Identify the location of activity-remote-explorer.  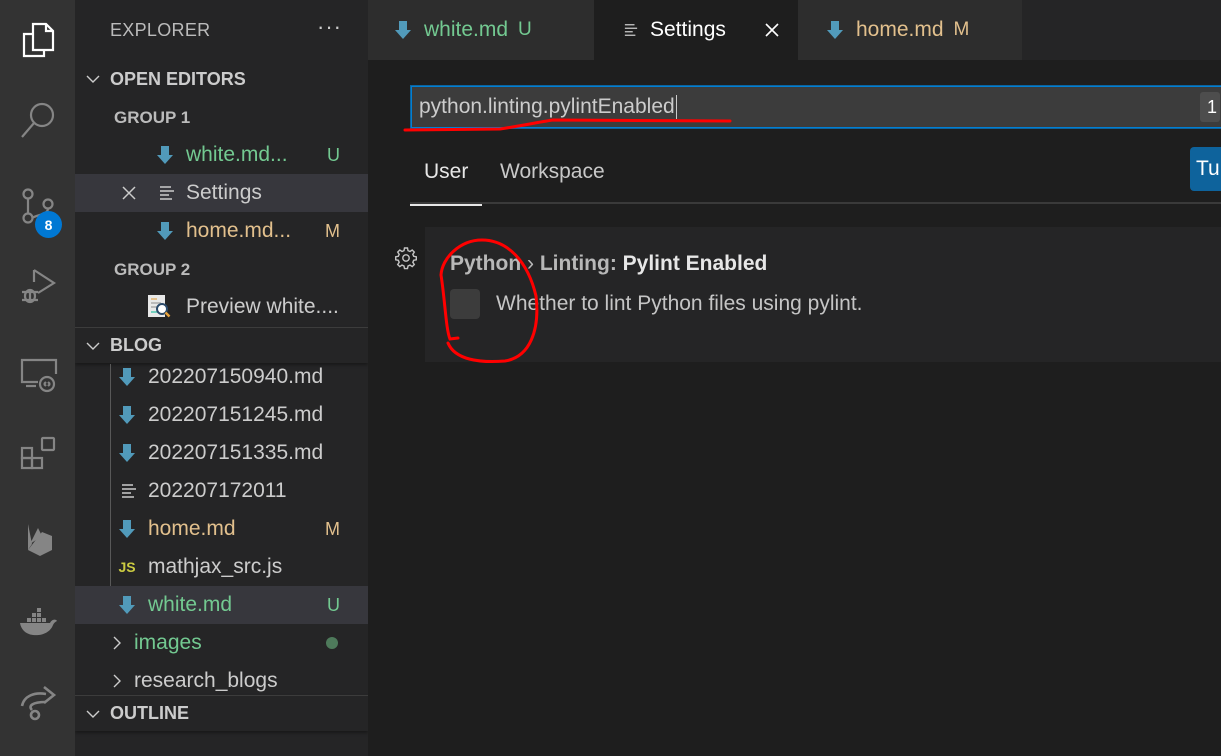
(37, 374).